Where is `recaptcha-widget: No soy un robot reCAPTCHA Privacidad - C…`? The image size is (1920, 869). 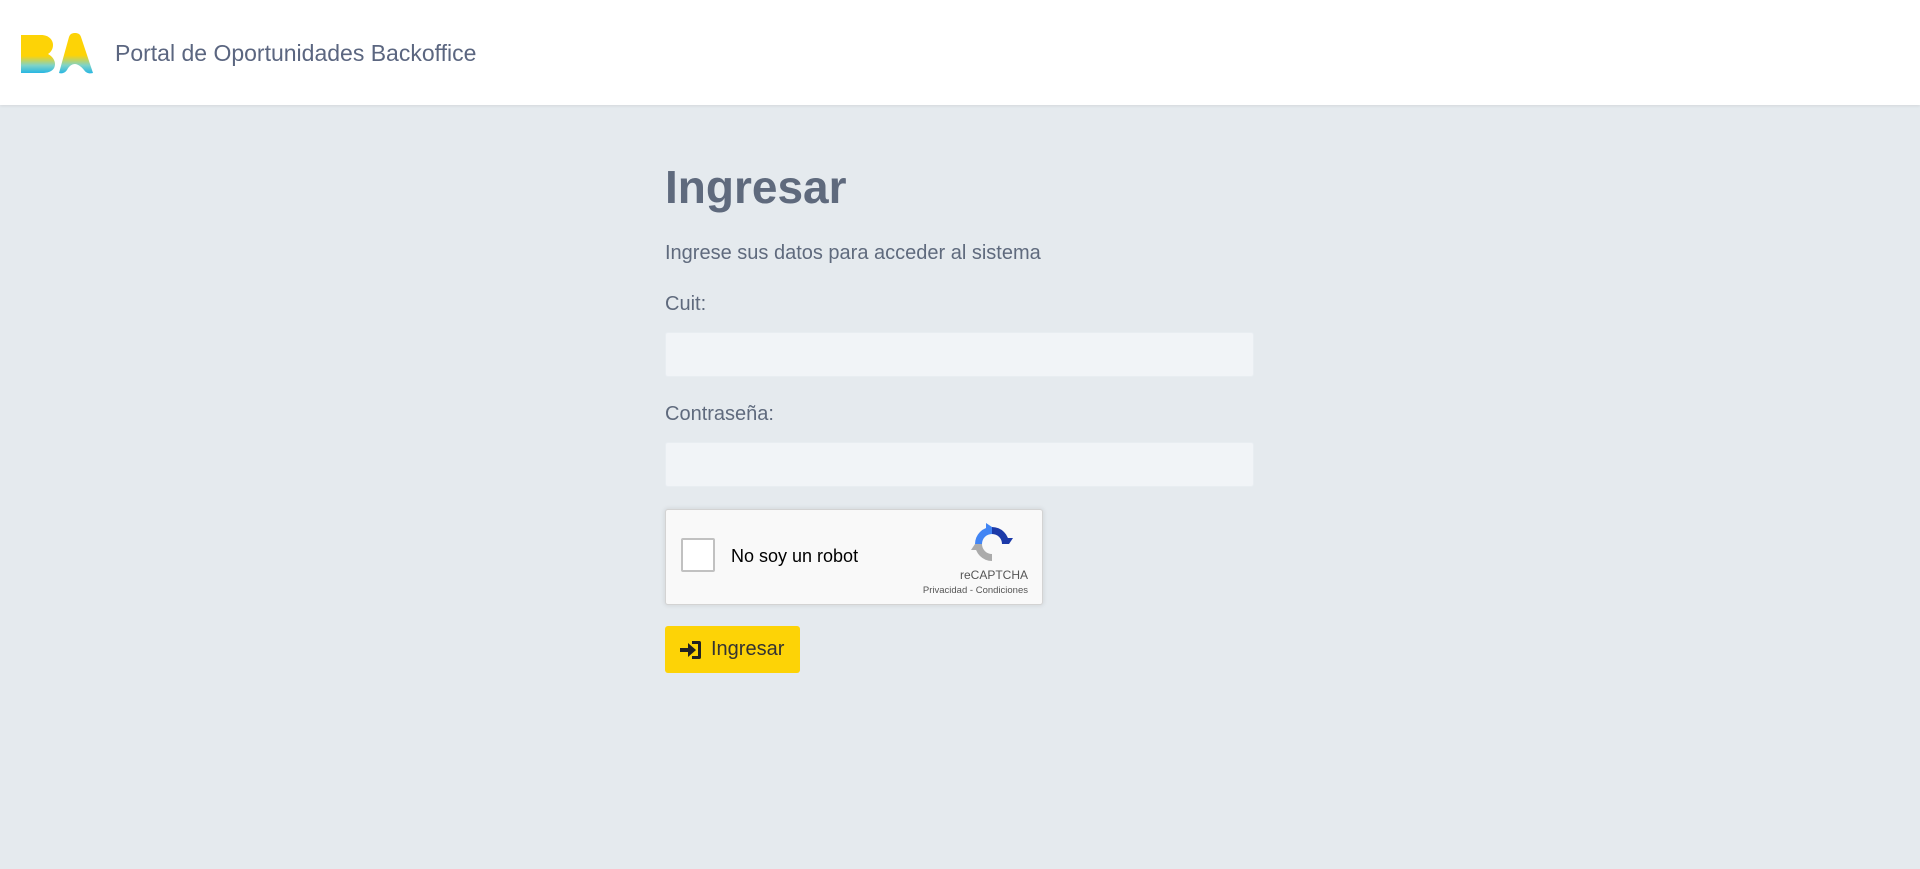
recaptcha-widget: No soy un robot reCAPTCHA Privacidad - C… is located at coordinates (854, 557).